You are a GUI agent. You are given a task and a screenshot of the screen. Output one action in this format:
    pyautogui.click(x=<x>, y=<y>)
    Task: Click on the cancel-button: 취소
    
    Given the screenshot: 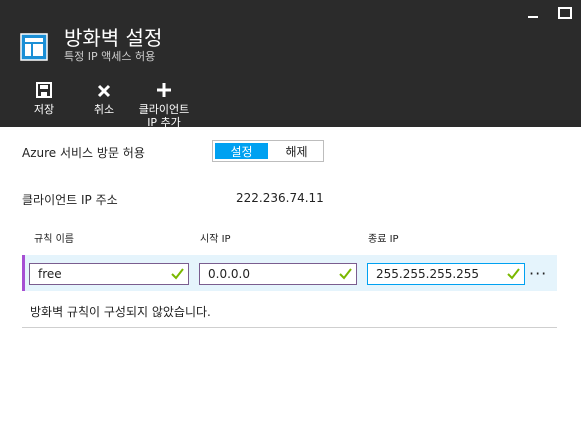 What is the action you would take?
    pyautogui.click(x=104, y=97)
    